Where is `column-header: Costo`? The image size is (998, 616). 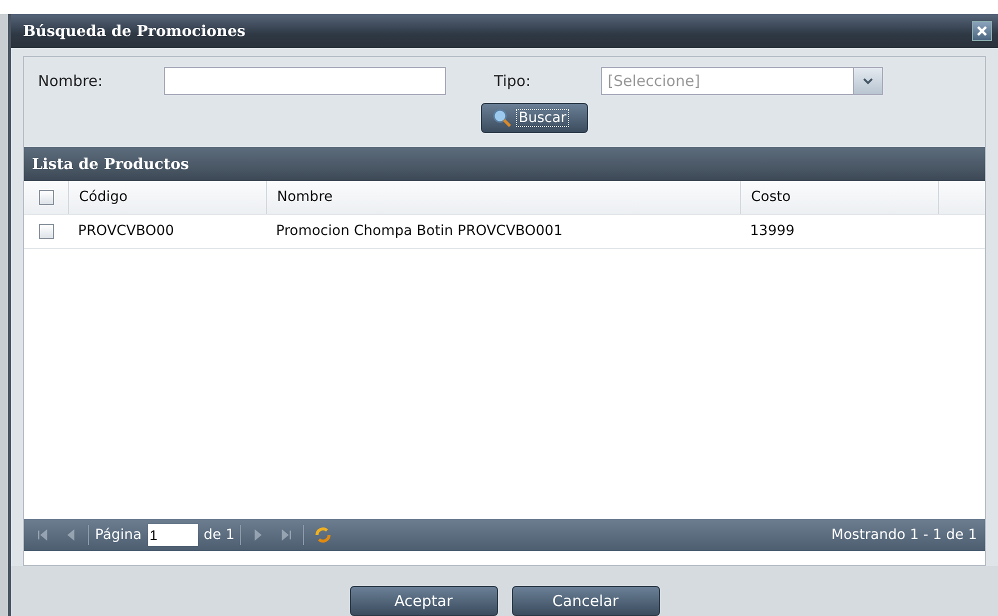
column-header: Costo is located at coordinates (771, 197).